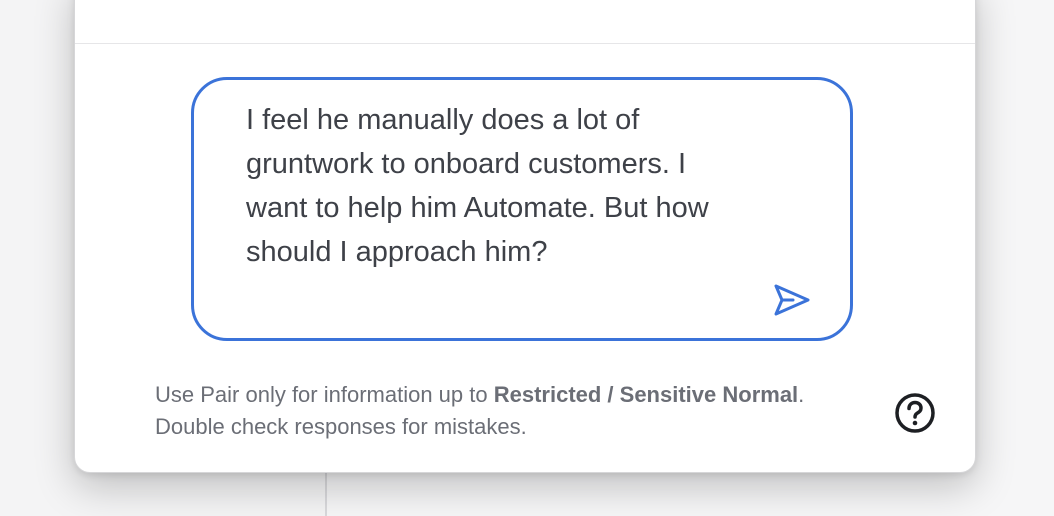 This screenshot has width=1054, height=516. I want to click on disclaimer-prefix: Use Pair only for information up to, so click(324, 394).